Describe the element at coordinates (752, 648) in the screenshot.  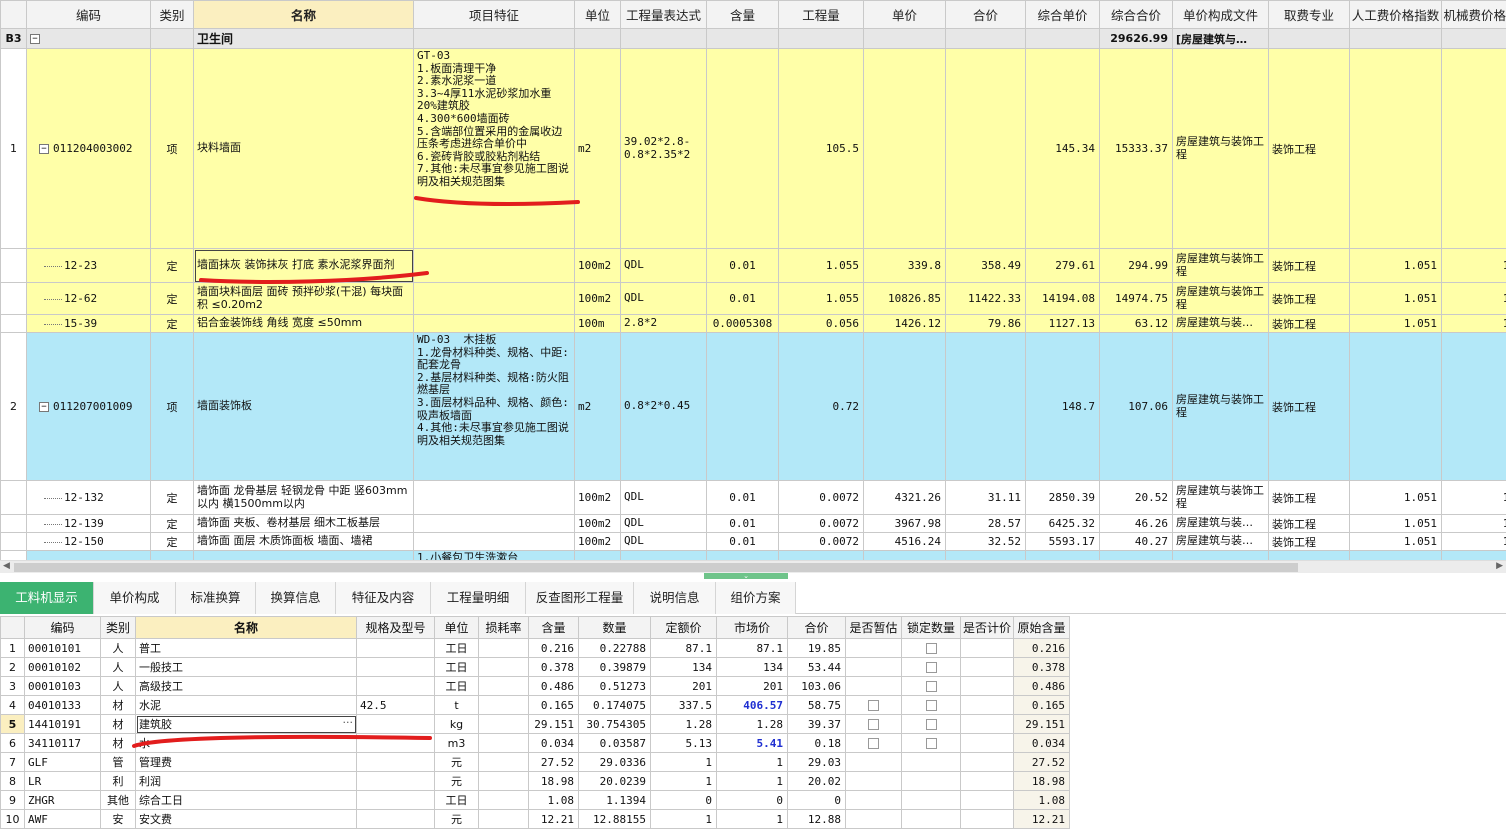
I see `resource-market-price: 87.1` at that location.